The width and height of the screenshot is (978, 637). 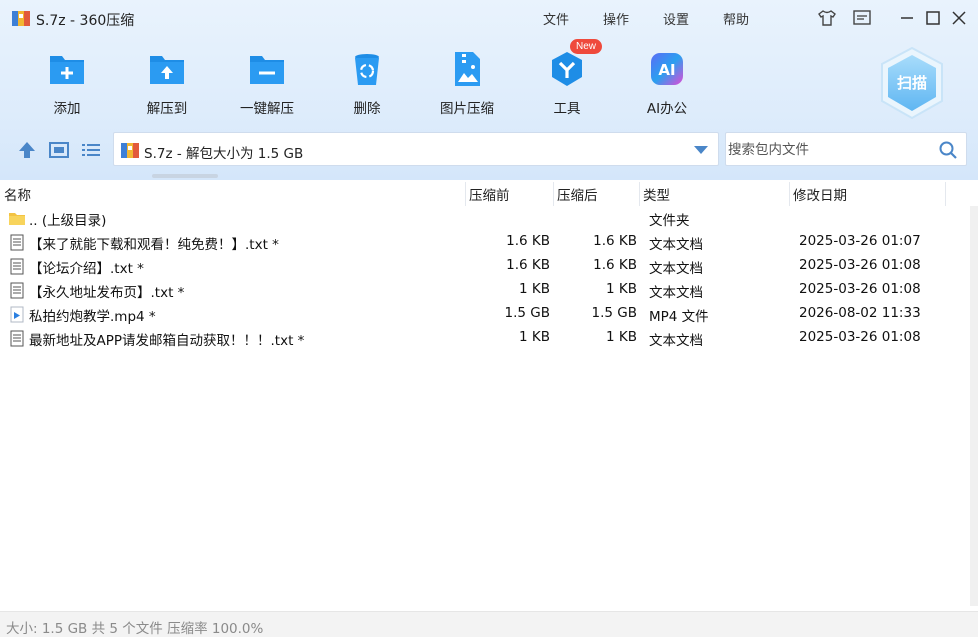 I want to click on file-name: 【永久地址发布页】.txt *, so click(x=107, y=293).